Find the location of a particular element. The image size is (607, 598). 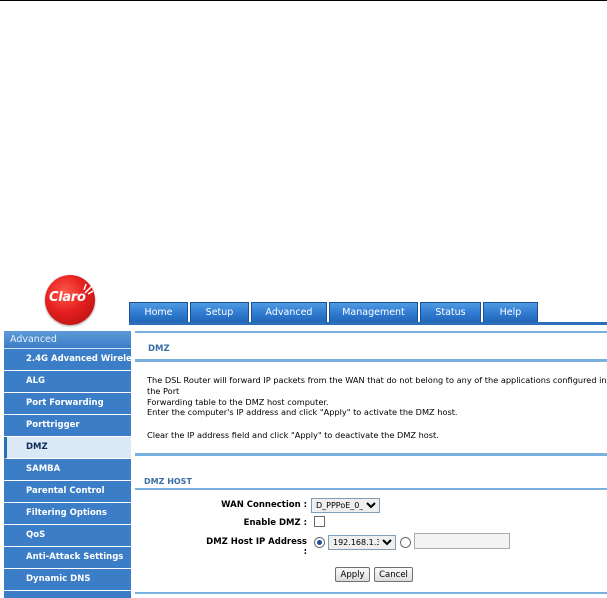

sidebar-item-advanced-wireless: 2.4G Advanced Wireless is located at coordinates (67, 360).